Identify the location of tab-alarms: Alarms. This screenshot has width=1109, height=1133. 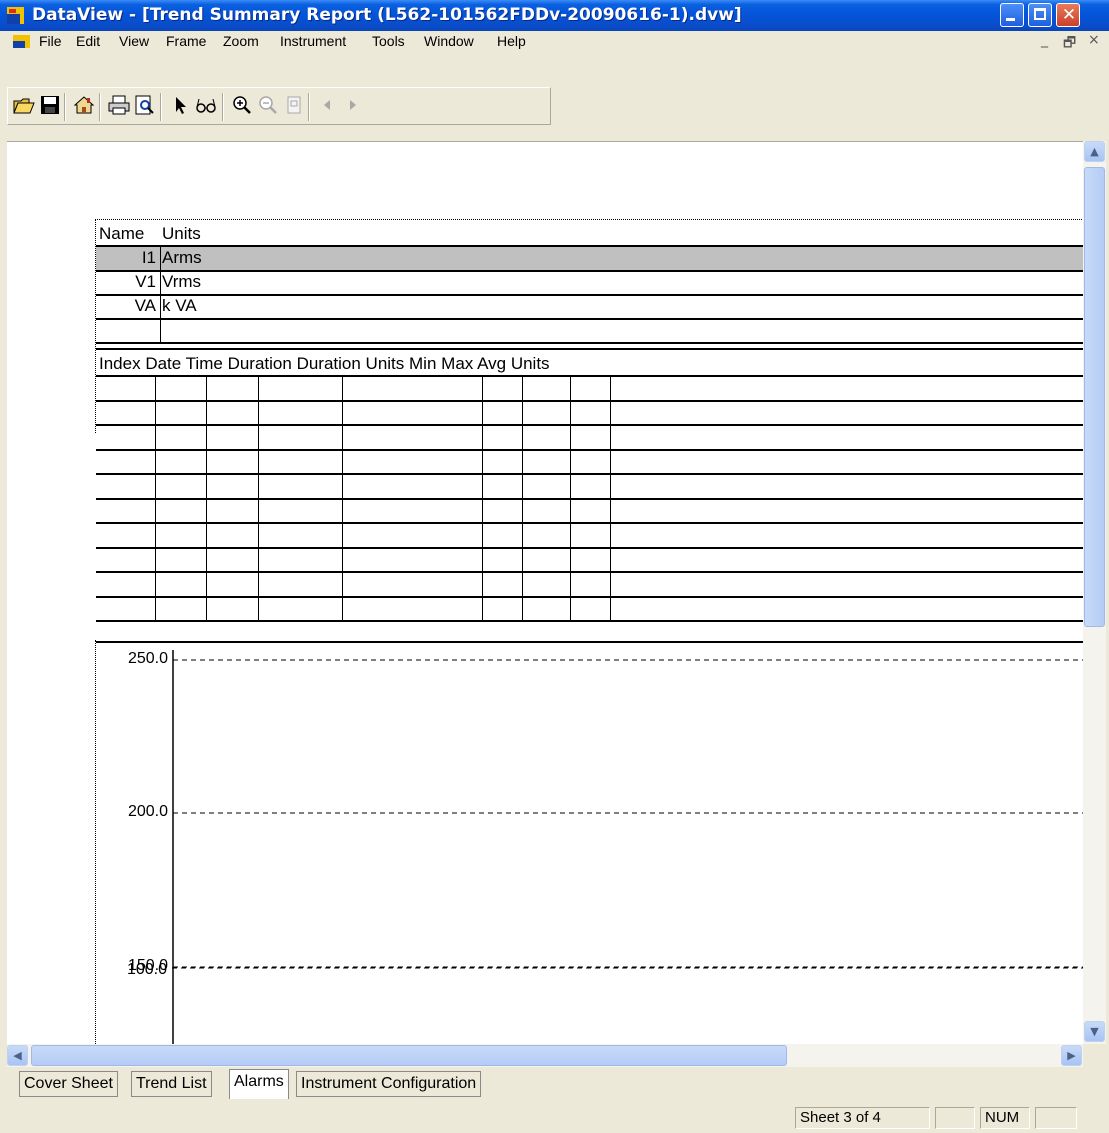
(259, 1084).